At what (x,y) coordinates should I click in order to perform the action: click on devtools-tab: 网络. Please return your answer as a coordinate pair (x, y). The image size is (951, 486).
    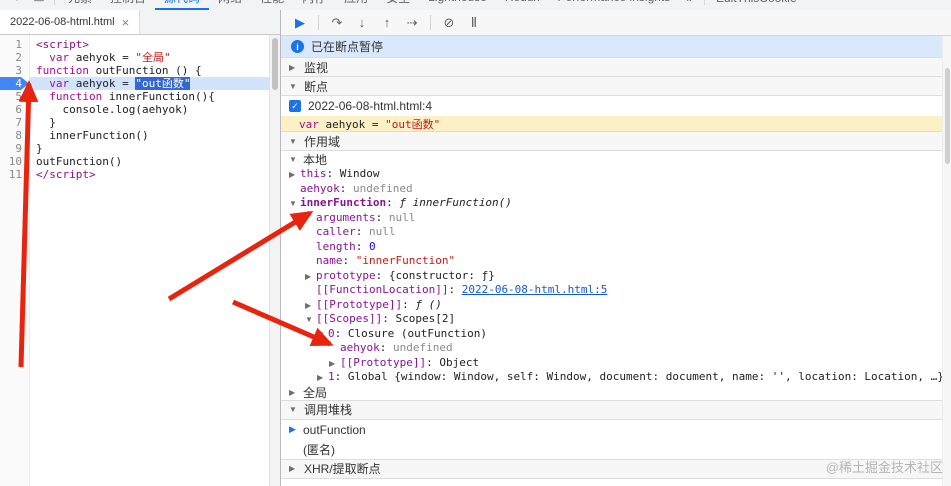
    Looking at the image, I should click on (230, 5).